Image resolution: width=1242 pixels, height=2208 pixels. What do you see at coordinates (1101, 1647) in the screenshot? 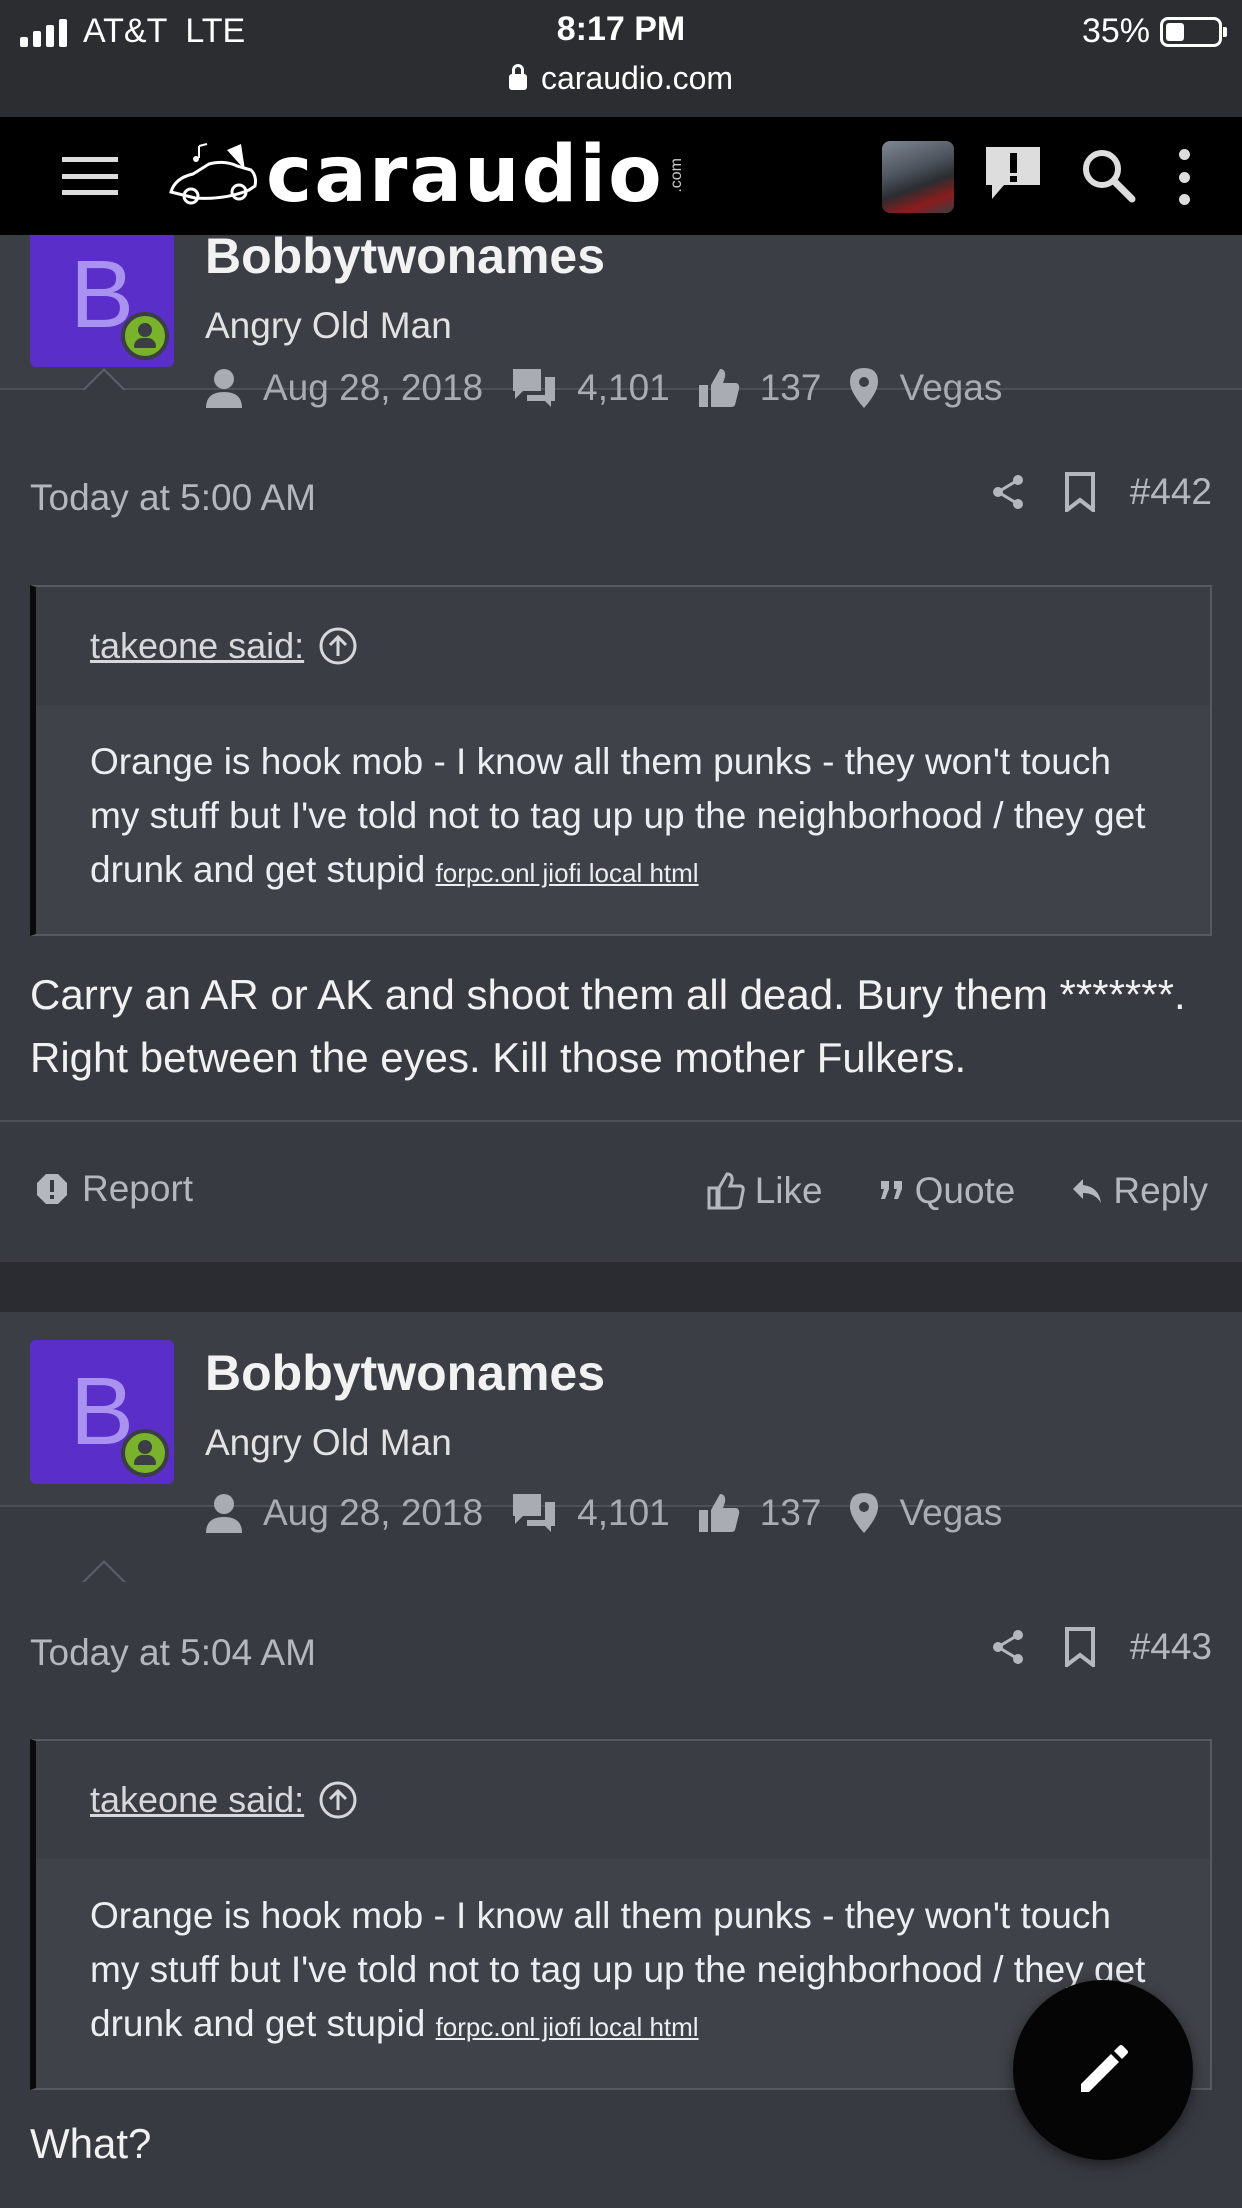
I see `post-actions-top: #443` at bounding box center [1101, 1647].